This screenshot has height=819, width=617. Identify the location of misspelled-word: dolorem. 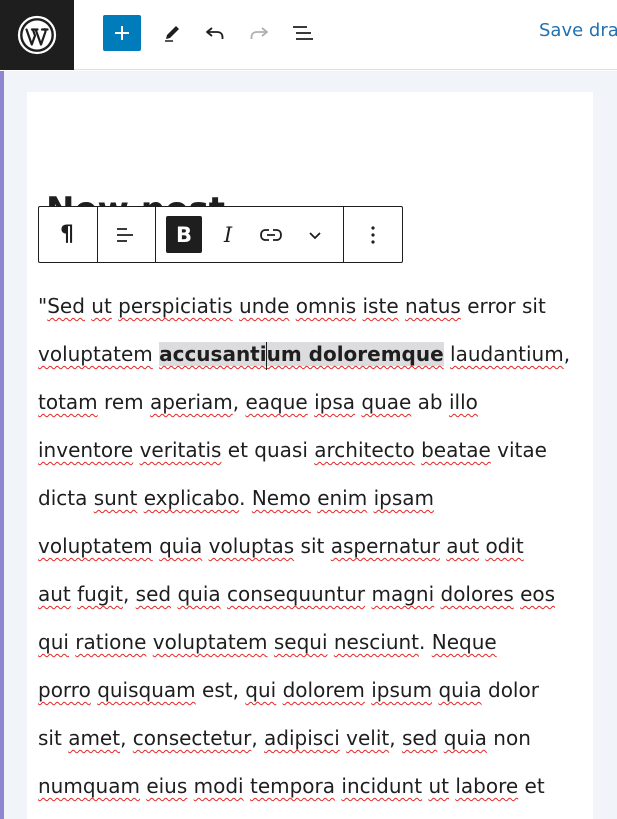
(323, 690).